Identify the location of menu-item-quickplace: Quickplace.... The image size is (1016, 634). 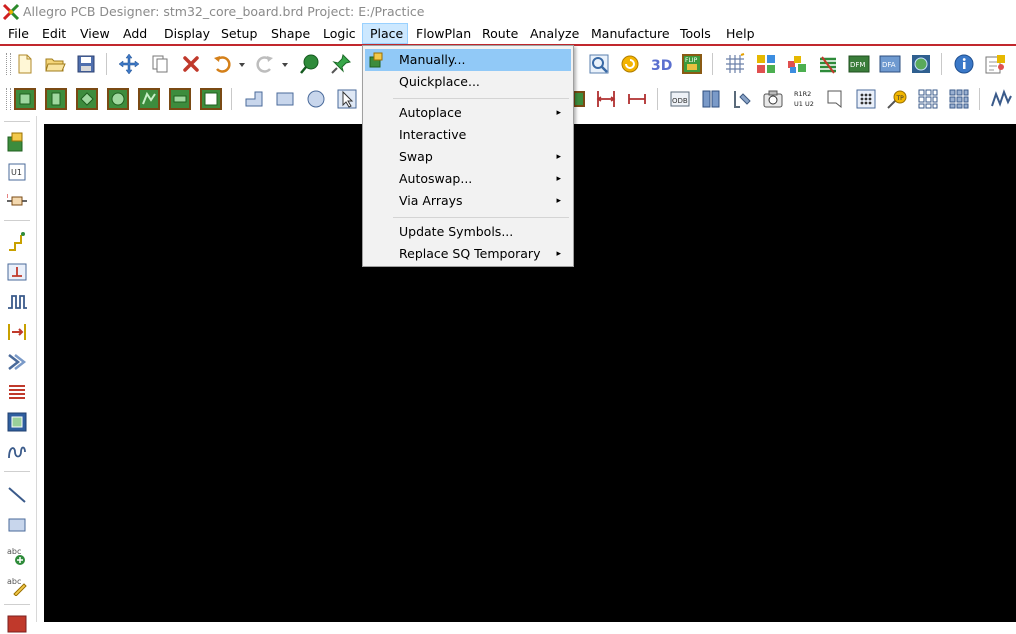
(468, 82).